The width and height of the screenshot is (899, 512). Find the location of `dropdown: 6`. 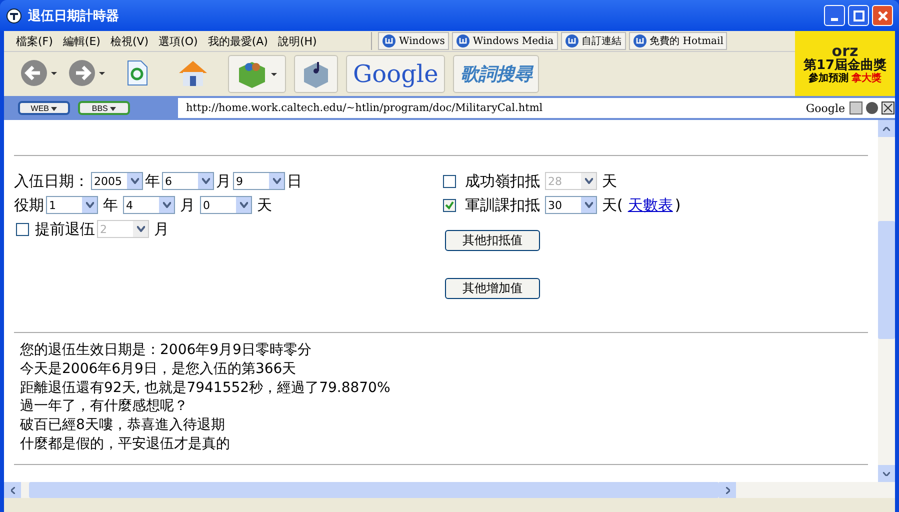

dropdown: 6 is located at coordinates (188, 181).